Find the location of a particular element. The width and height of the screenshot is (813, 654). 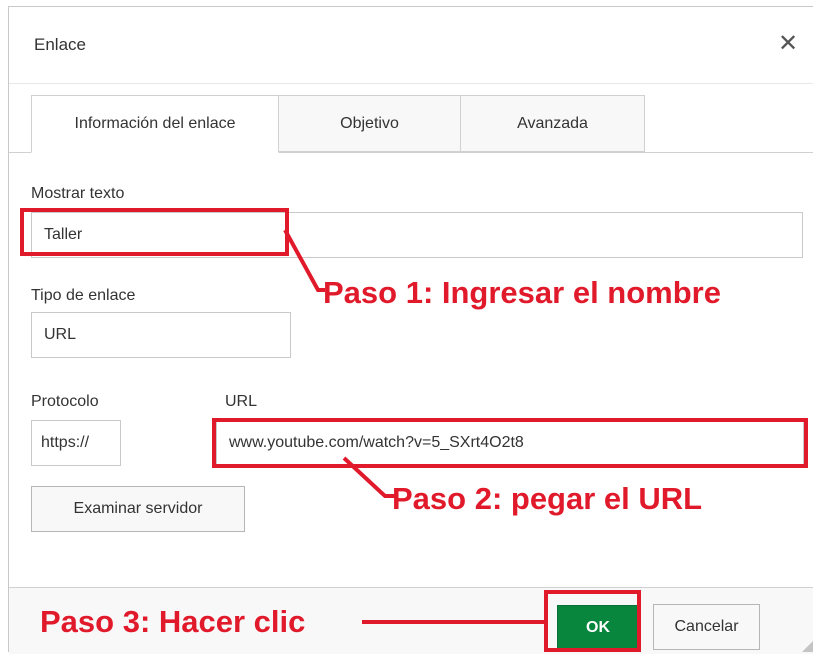

step1-connector is located at coordinates (304, 260).